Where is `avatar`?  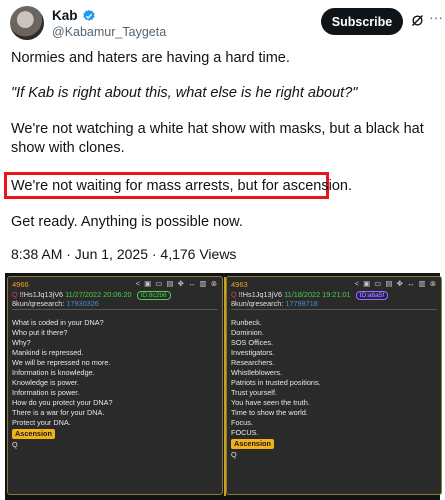 avatar is located at coordinates (27, 23).